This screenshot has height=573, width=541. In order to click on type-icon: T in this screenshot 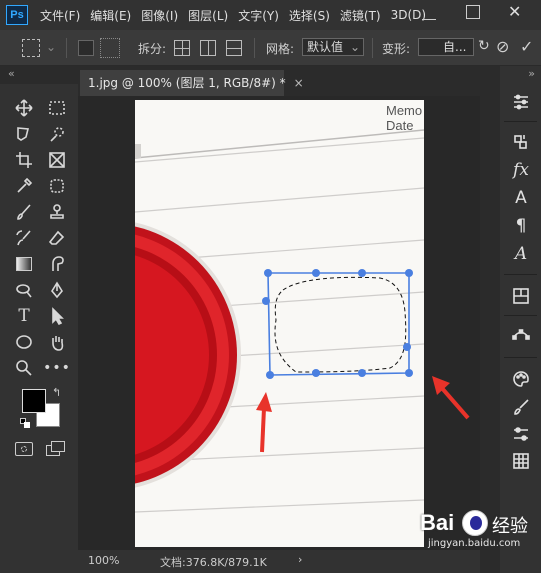, I will do `click(24, 316)`.